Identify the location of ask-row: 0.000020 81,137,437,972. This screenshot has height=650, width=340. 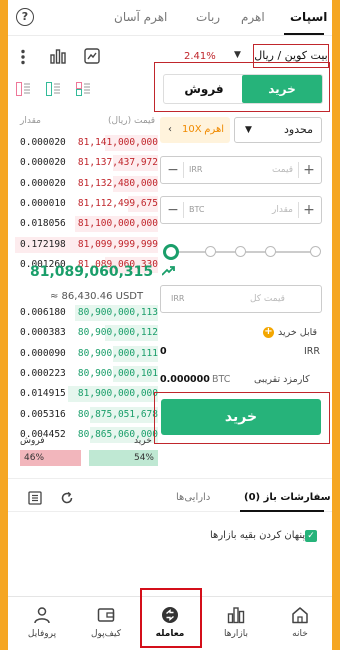
(83, 163).